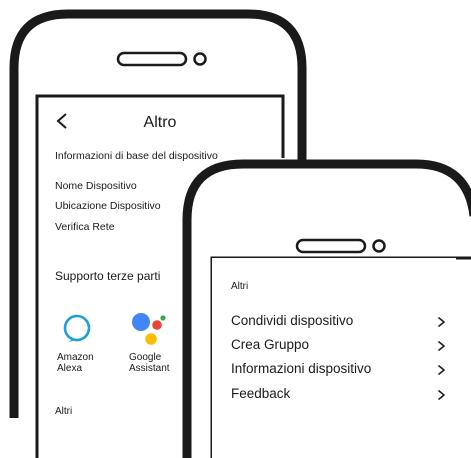  I want to click on menu-item-label: Crea Gruppo, so click(270, 344).